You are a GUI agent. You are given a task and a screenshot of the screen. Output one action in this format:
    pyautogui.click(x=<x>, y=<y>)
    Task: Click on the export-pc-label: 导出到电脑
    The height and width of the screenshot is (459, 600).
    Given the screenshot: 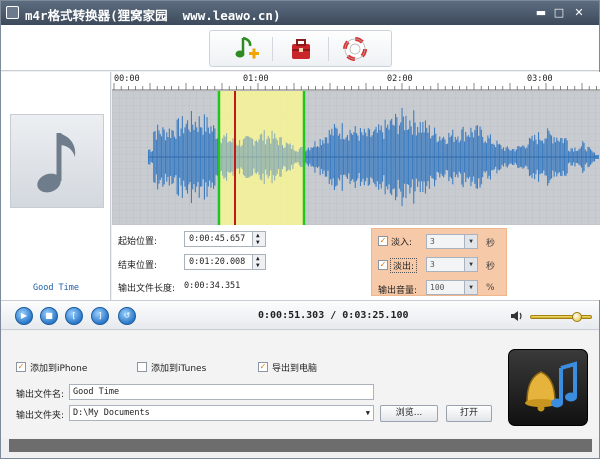 What is the action you would take?
    pyautogui.click(x=295, y=369)
    